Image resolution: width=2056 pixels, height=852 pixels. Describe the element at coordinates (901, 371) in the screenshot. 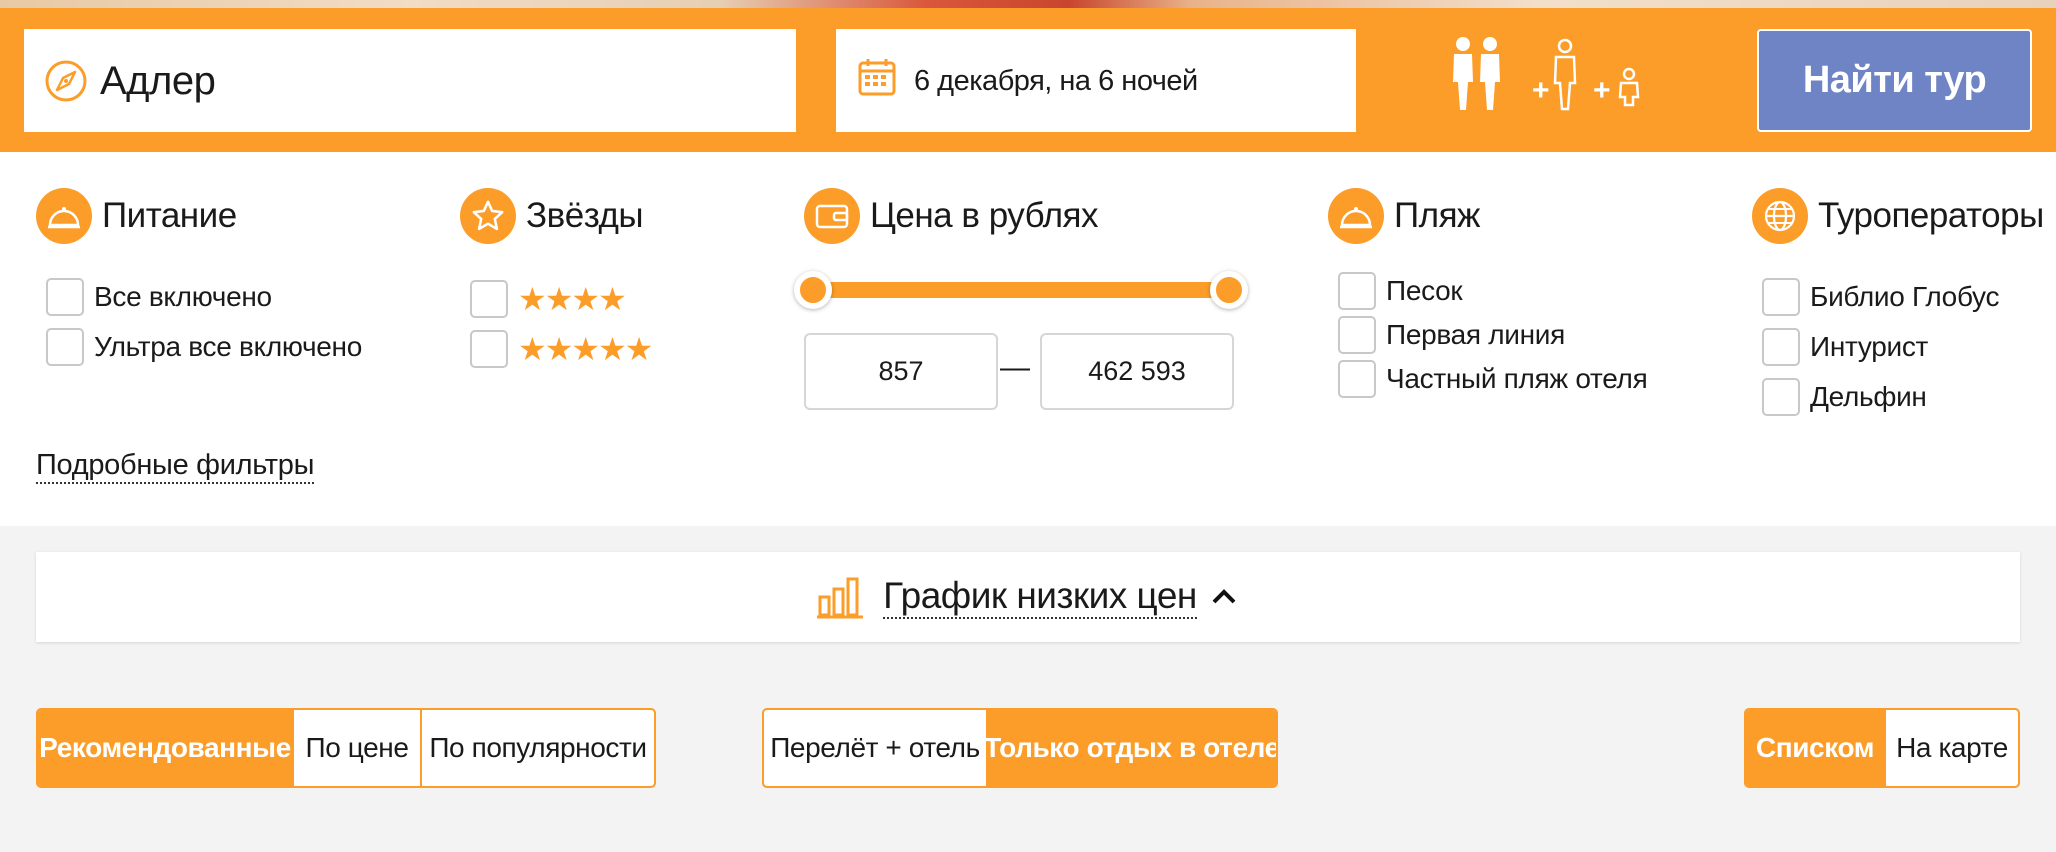

I see `price-min-input: 857` at that location.